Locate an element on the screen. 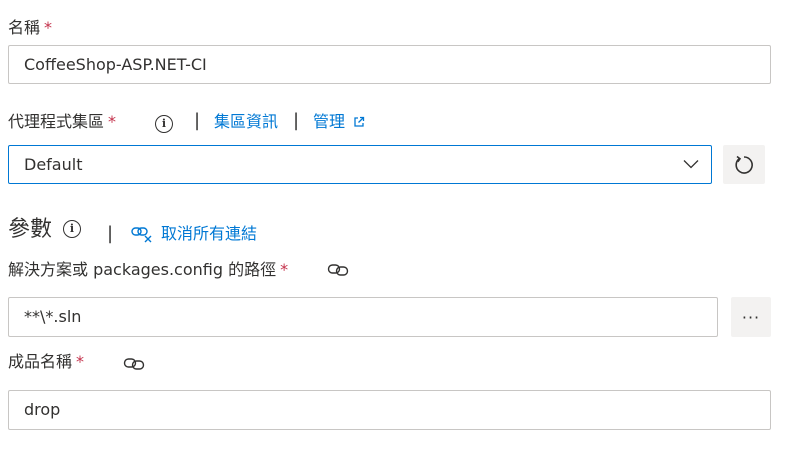 Image resolution: width=787 pixels, height=456 pixels. solution-path-label-text: 解決方案或 packages.config 的路徑 is located at coordinates (142, 269).